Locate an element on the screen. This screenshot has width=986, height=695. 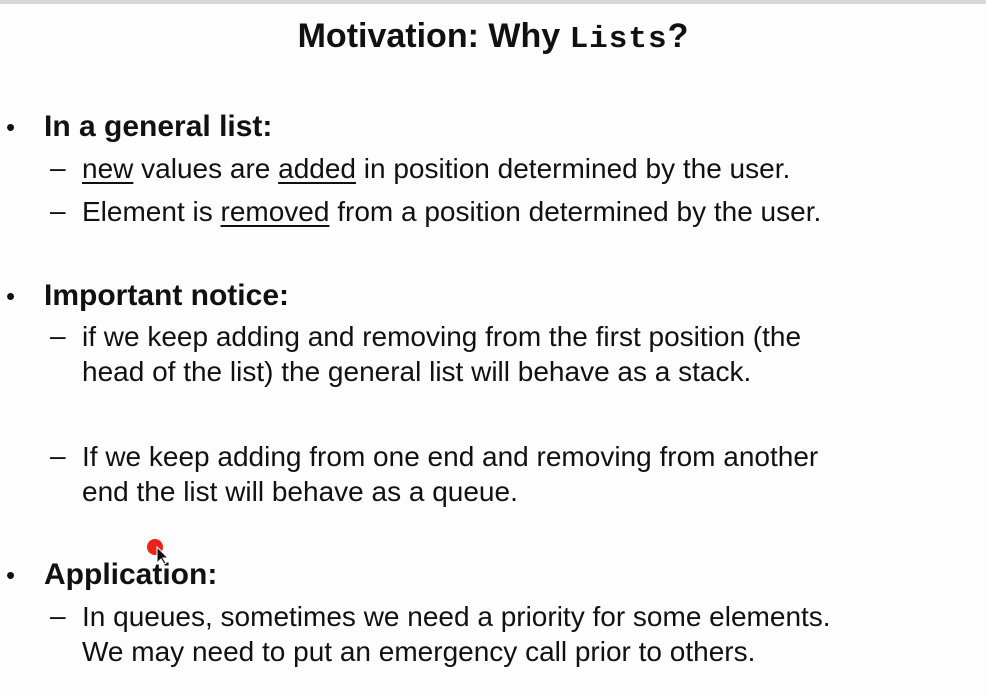
text-segment: in position determined by the user. is located at coordinates (573, 168).